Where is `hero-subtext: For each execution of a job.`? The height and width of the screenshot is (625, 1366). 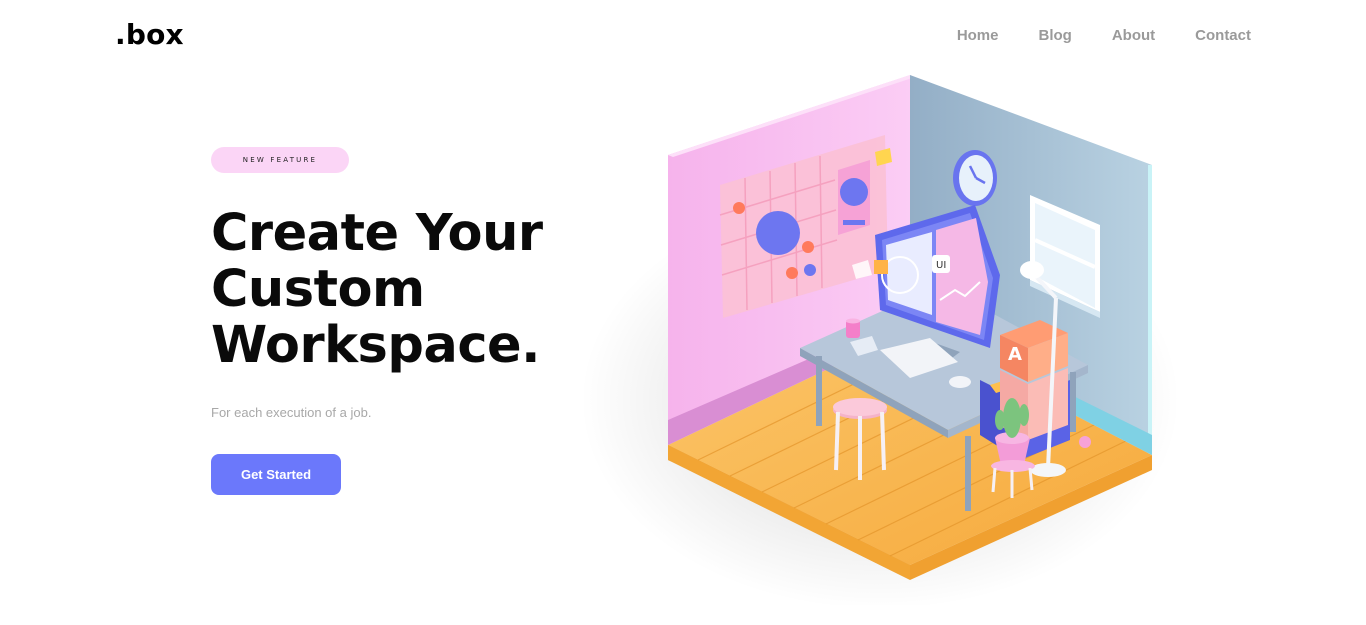
hero-subtext: For each execution of a job. is located at coordinates (291, 412).